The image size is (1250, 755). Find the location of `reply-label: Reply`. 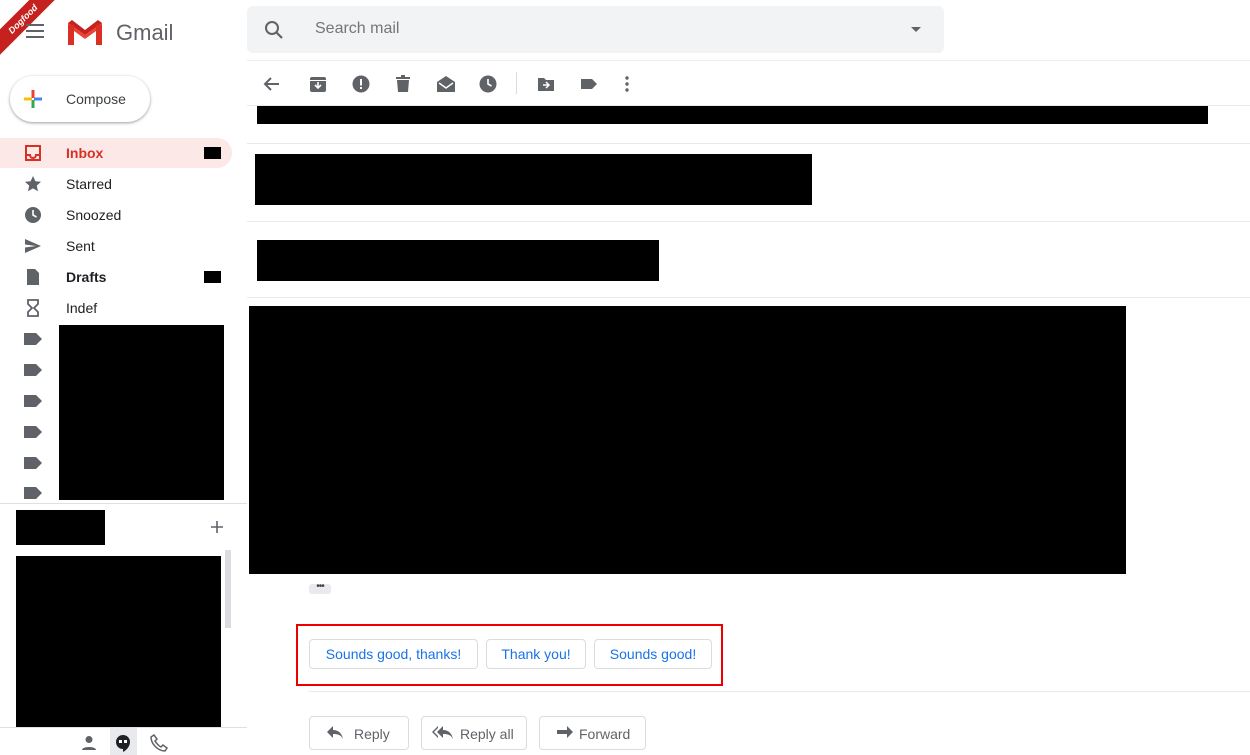

reply-label: Reply is located at coordinates (372, 734).